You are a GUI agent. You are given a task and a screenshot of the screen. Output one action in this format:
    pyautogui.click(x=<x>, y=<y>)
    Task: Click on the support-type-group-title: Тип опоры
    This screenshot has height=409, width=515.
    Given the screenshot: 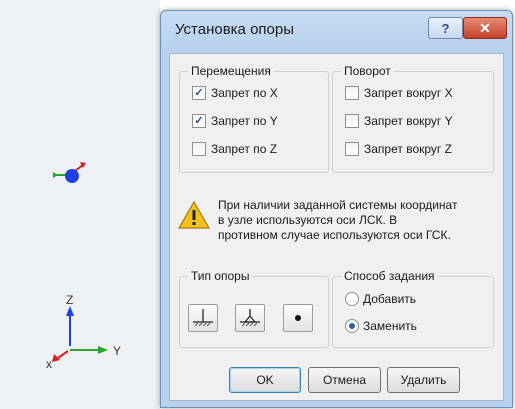 What is the action you would take?
    pyautogui.click(x=220, y=276)
    